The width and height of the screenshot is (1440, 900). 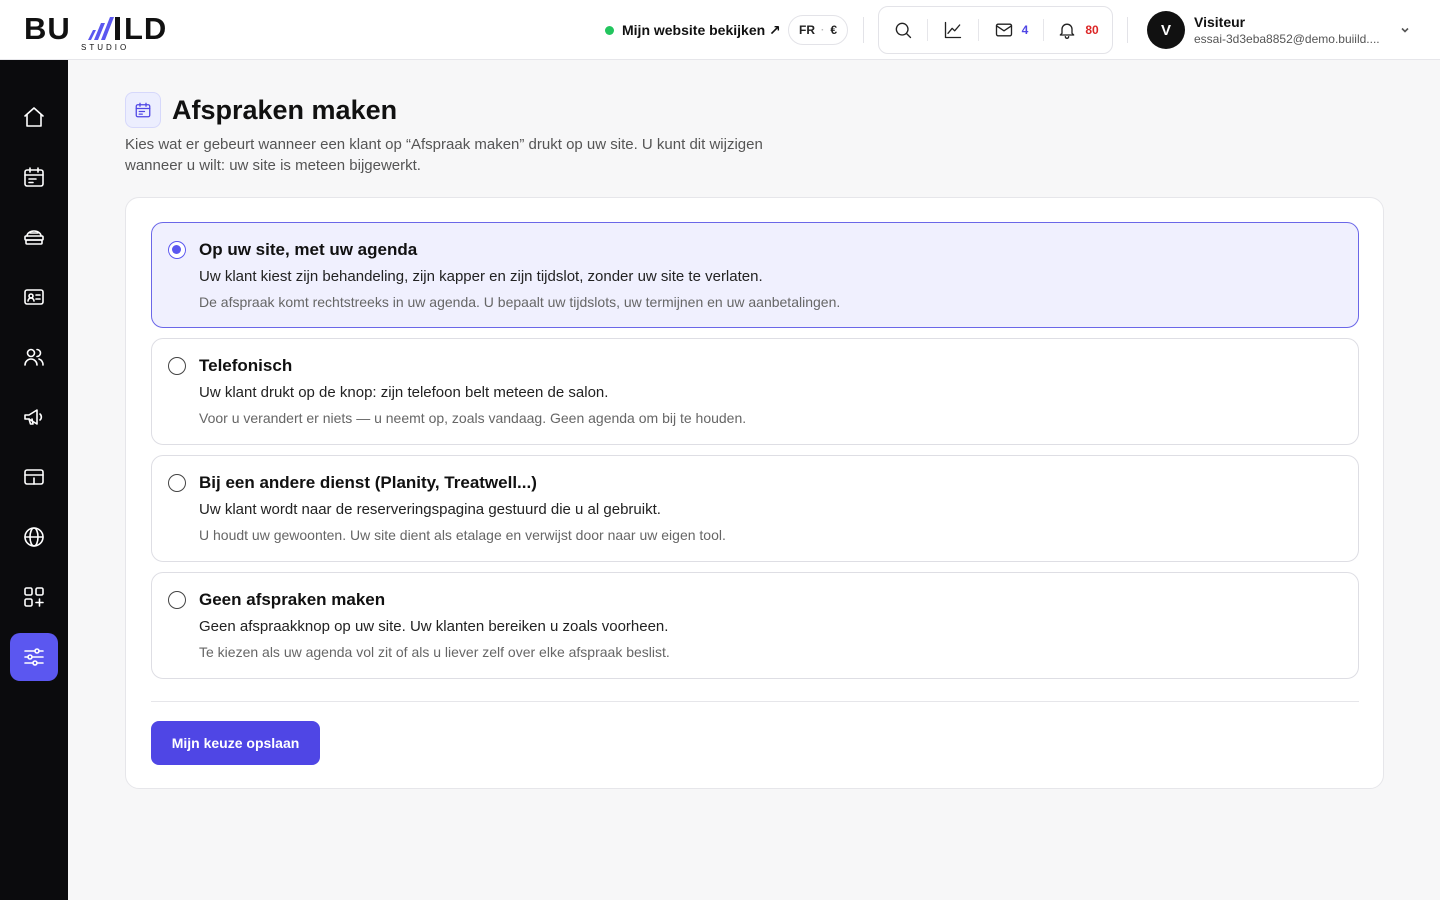 What do you see at coordinates (1003, 30) in the screenshot?
I see `mail-icon` at bounding box center [1003, 30].